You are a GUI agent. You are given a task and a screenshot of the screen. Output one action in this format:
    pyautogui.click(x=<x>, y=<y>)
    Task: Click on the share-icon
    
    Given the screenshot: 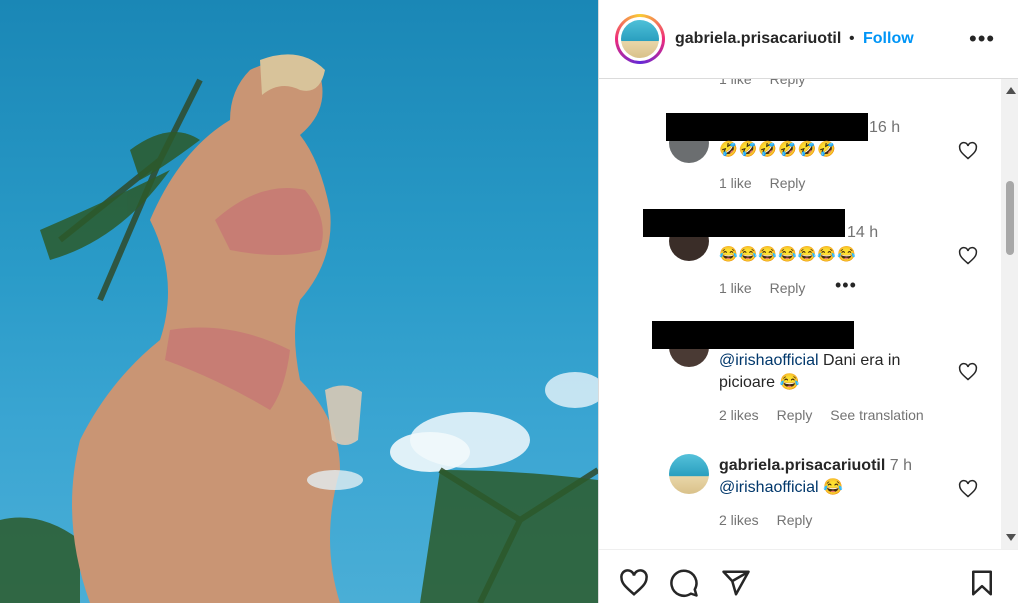 What is the action you would take?
    pyautogui.click(x=736, y=583)
    